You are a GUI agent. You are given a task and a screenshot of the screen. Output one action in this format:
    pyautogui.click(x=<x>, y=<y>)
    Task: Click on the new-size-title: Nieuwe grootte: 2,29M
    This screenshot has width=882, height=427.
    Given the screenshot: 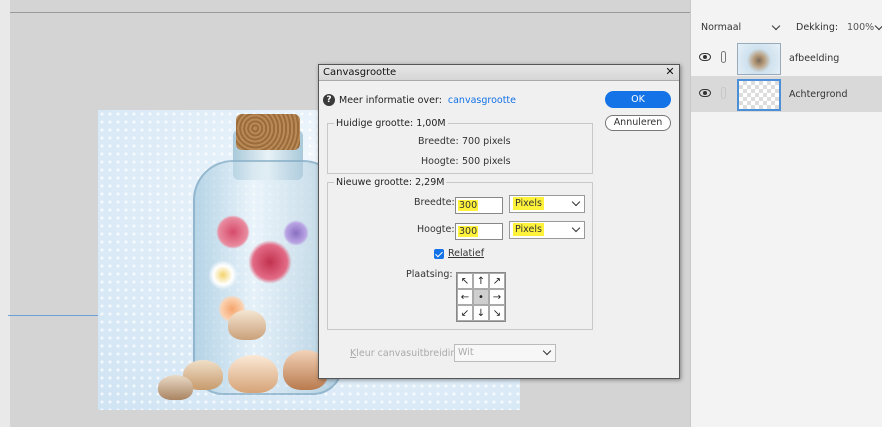 What is the action you would take?
    pyautogui.click(x=390, y=182)
    